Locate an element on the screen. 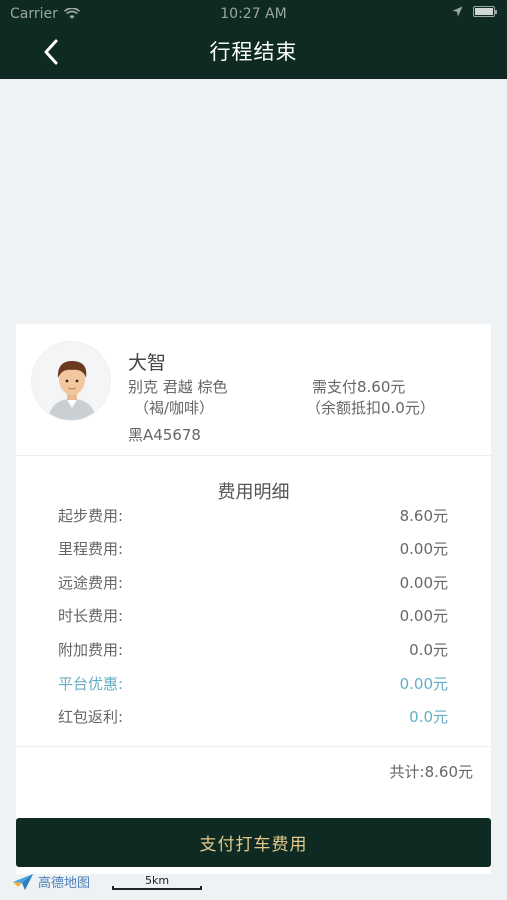  page-title: 行程结束 is located at coordinates (253, 52).